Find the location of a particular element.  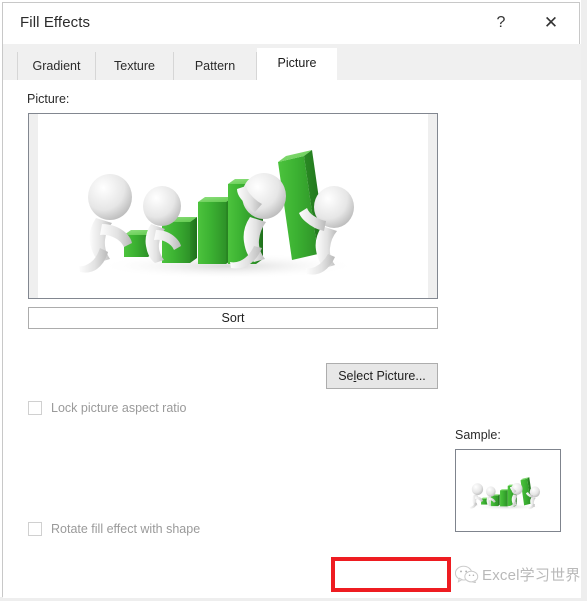

tab-texture: Texture is located at coordinates (135, 67).